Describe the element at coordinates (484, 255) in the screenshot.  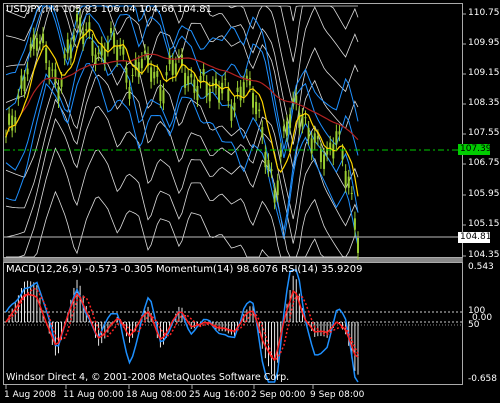
I see `price-label: 104.35` at that location.